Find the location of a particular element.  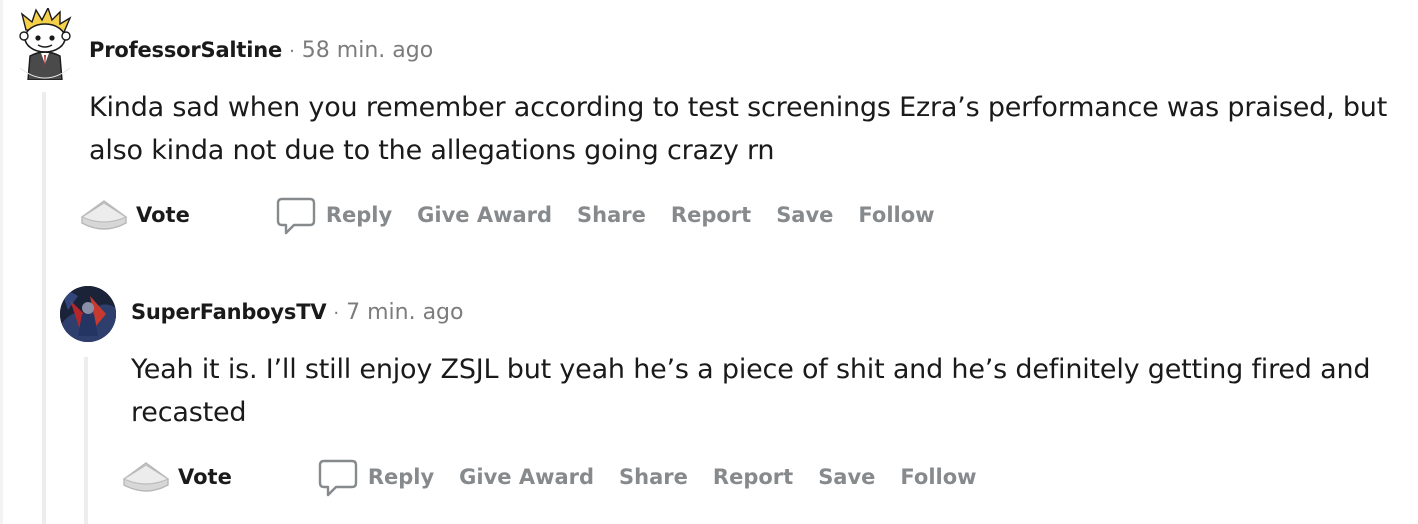

snoo-avatar-icon is located at coordinates (45, 44).